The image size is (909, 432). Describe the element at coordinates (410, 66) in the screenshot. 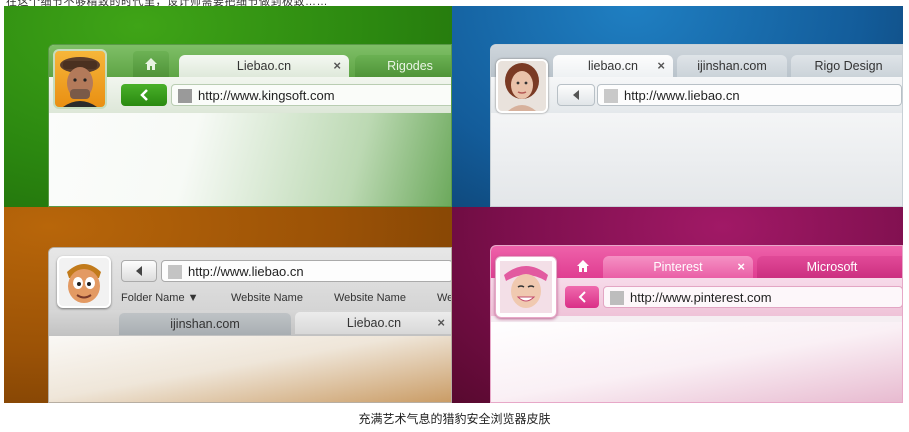

I see `tab-label: Rigodes` at that location.